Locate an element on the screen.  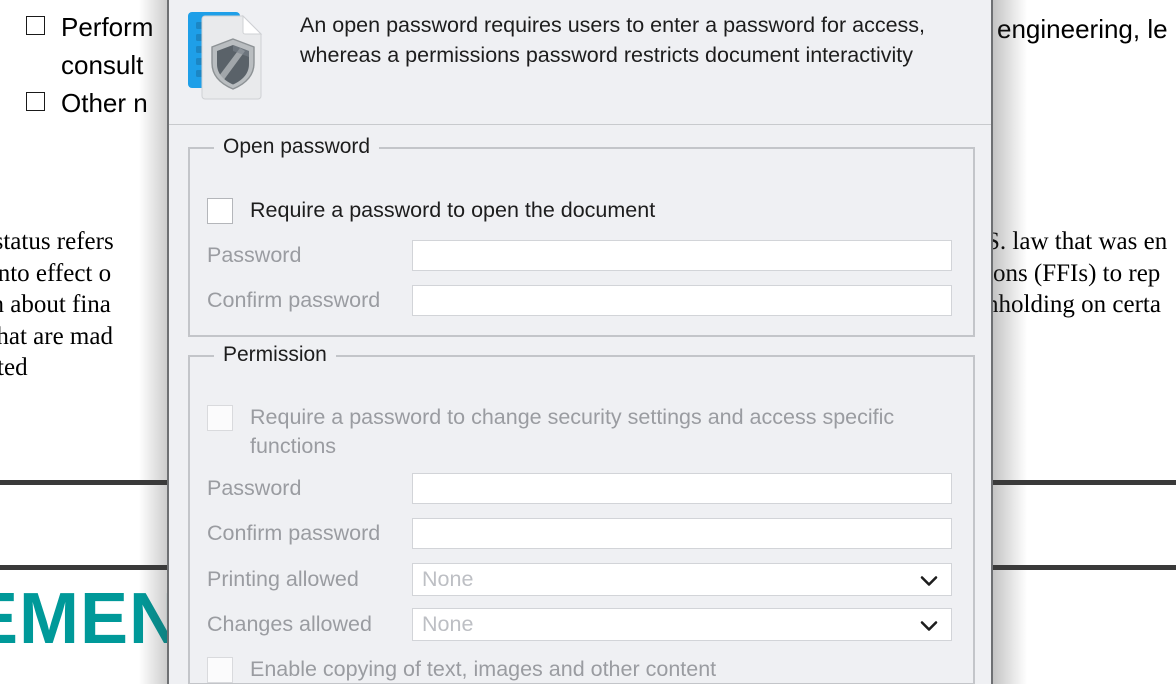
changes-allowed-value: None is located at coordinates (448, 624).